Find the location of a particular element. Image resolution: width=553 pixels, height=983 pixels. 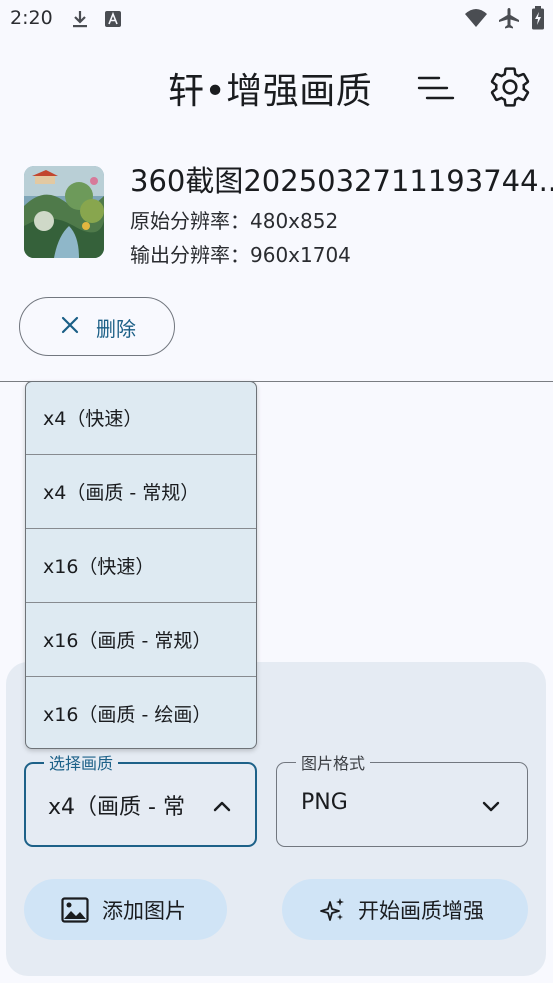

start-enhance-button: 开始画质增强 is located at coordinates (405, 909).